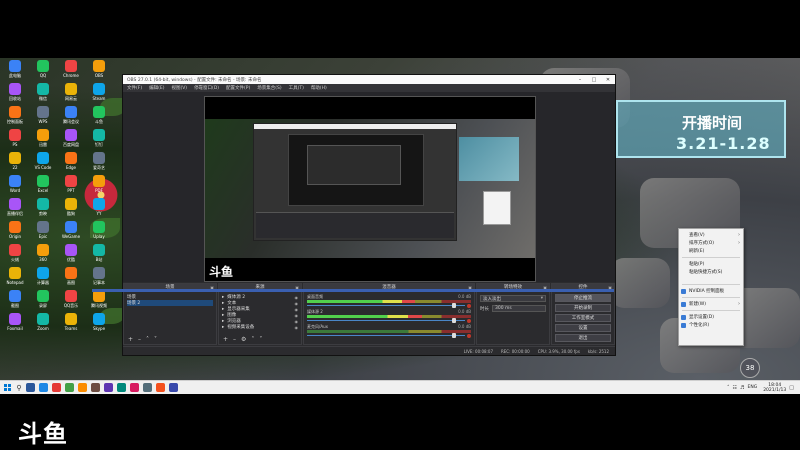 Image resolution: width=800 pixels, height=450 pixels. What do you see at coordinates (43, 324) in the screenshot?
I see `desktop-shortcut: Zoom` at bounding box center [43, 324].